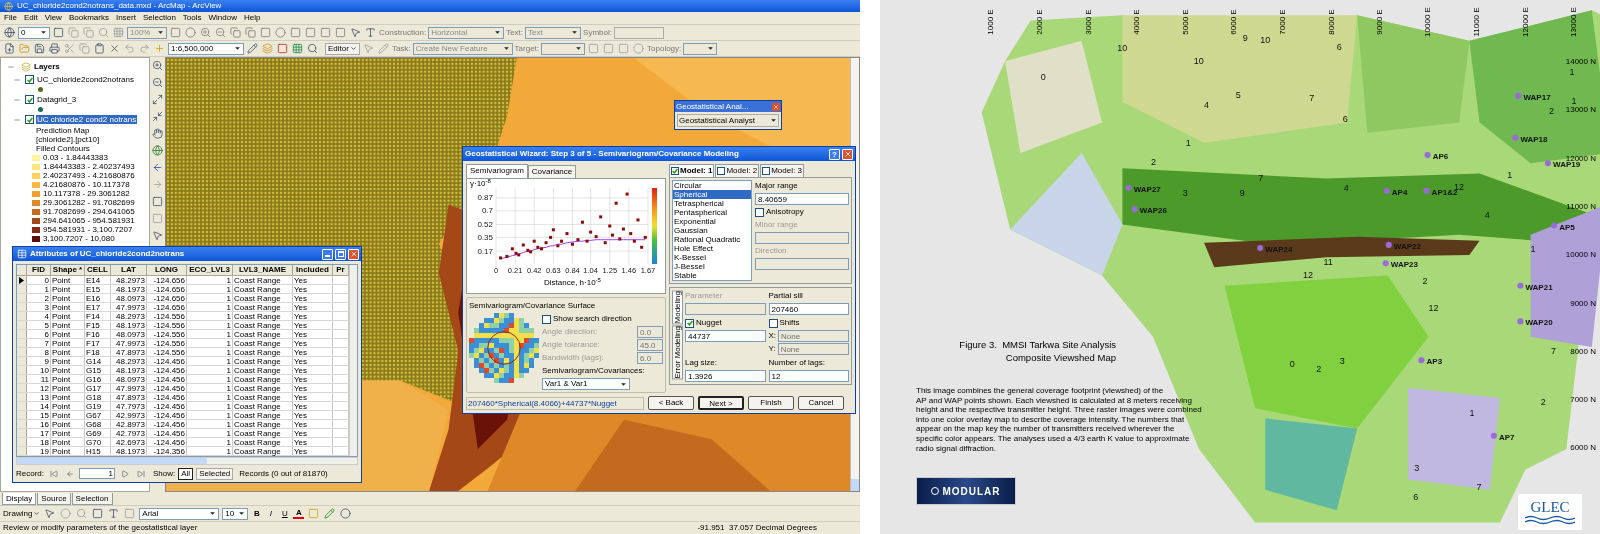 The width and height of the screenshot is (1600, 534). I want to click on layer-dropdown: 0, so click(34, 32).